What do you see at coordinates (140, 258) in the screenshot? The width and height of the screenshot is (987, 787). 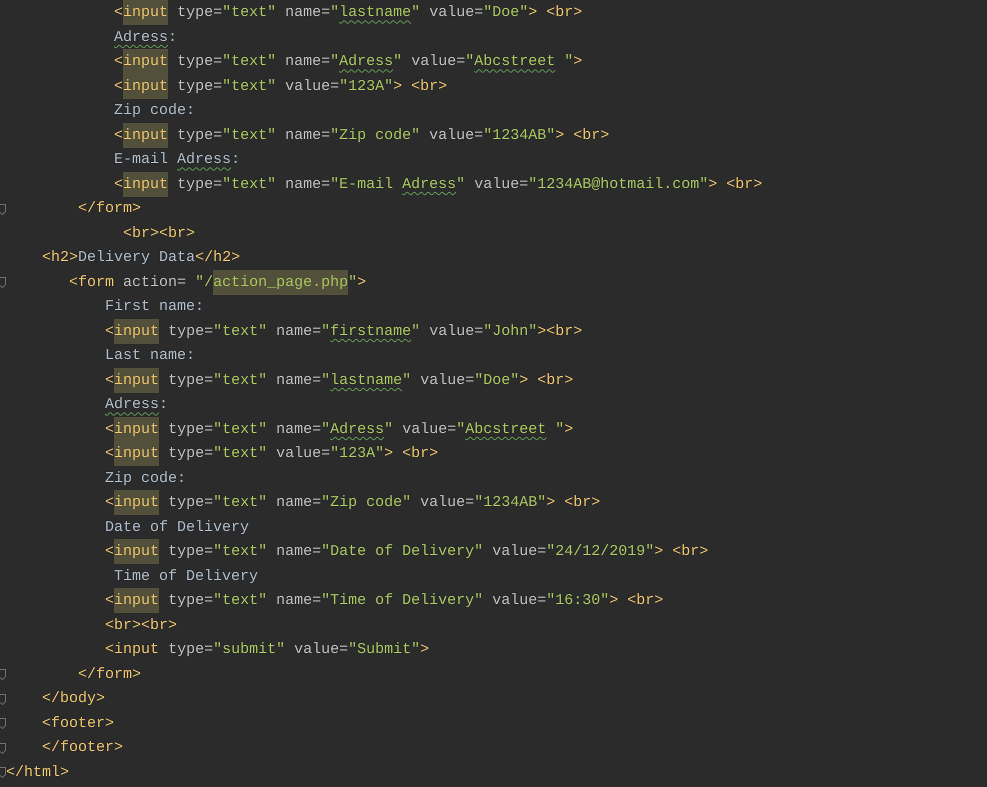 I see `code-line: <h2>Delivery Data</h2>` at bounding box center [140, 258].